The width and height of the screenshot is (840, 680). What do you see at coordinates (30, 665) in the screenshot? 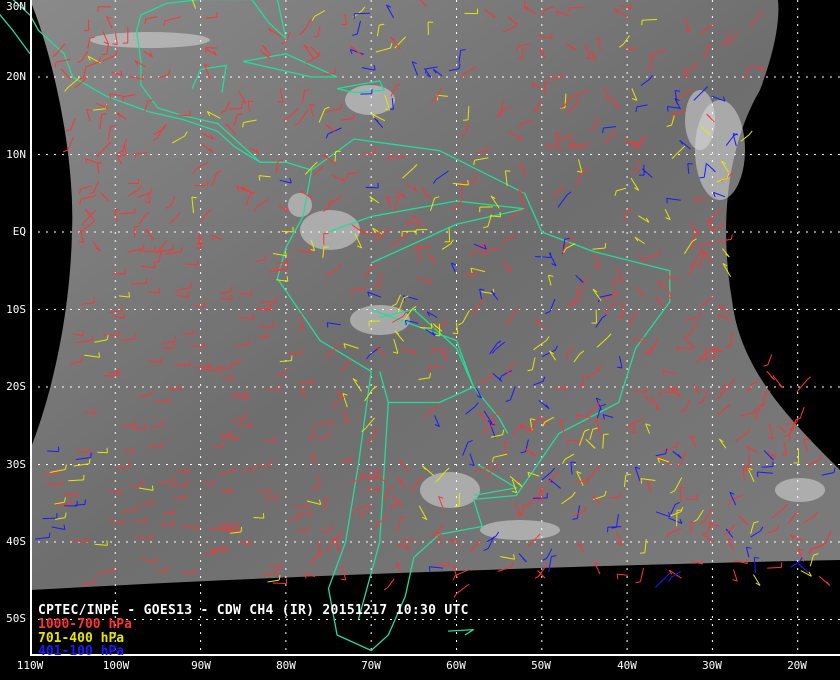
I see `lon-label: 110W` at bounding box center [30, 665].